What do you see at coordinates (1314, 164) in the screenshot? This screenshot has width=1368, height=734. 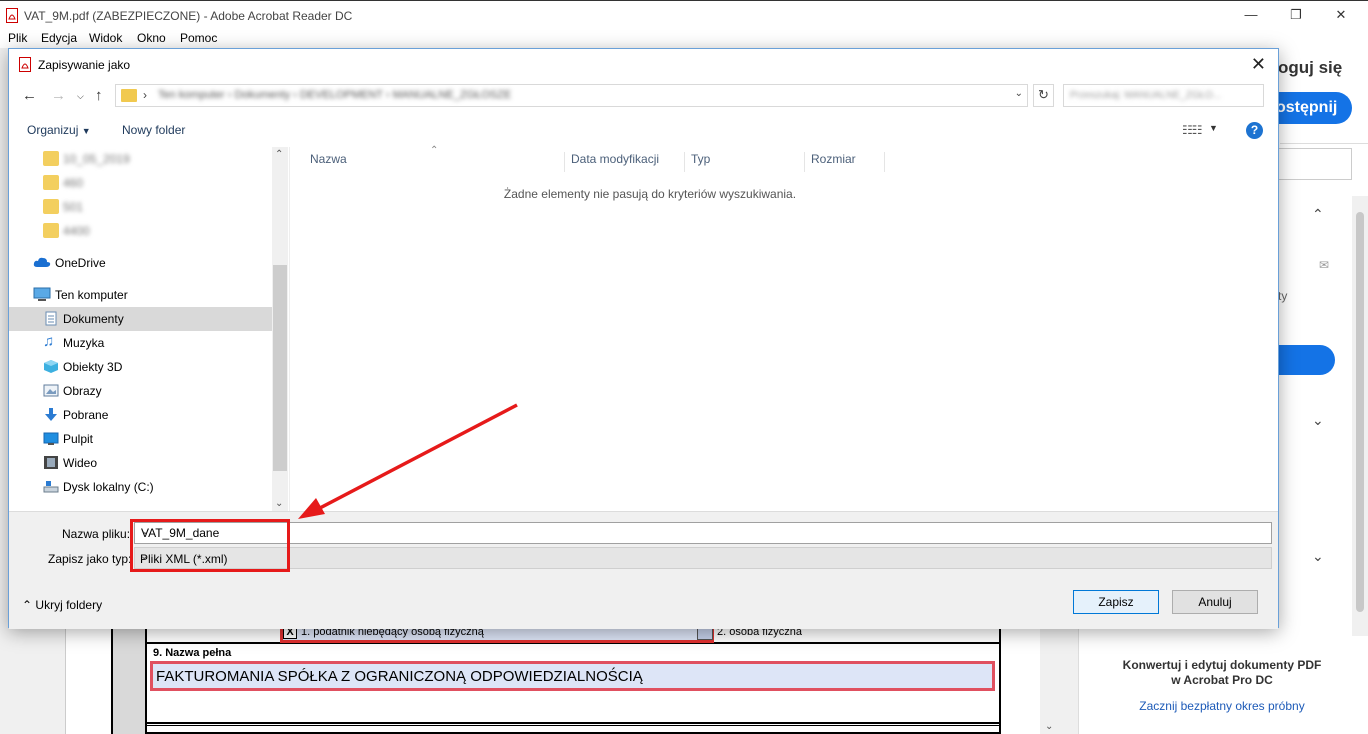 I see `tools-search-box` at bounding box center [1314, 164].